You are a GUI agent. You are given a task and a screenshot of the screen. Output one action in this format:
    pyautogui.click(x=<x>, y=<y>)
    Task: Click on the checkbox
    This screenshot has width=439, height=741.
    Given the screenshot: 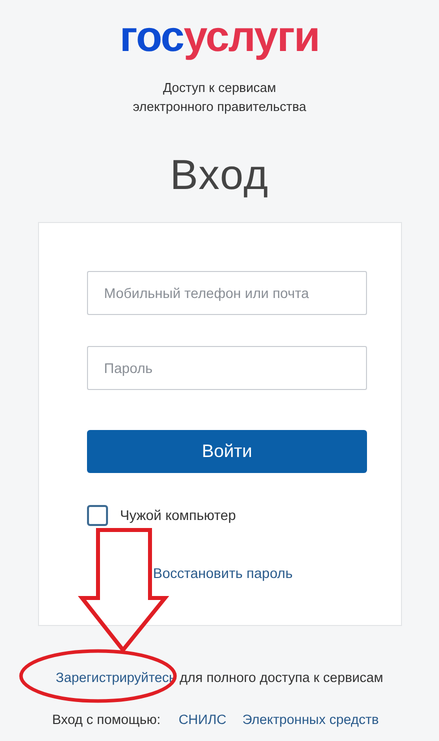 What is the action you would take?
    pyautogui.click(x=97, y=515)
    